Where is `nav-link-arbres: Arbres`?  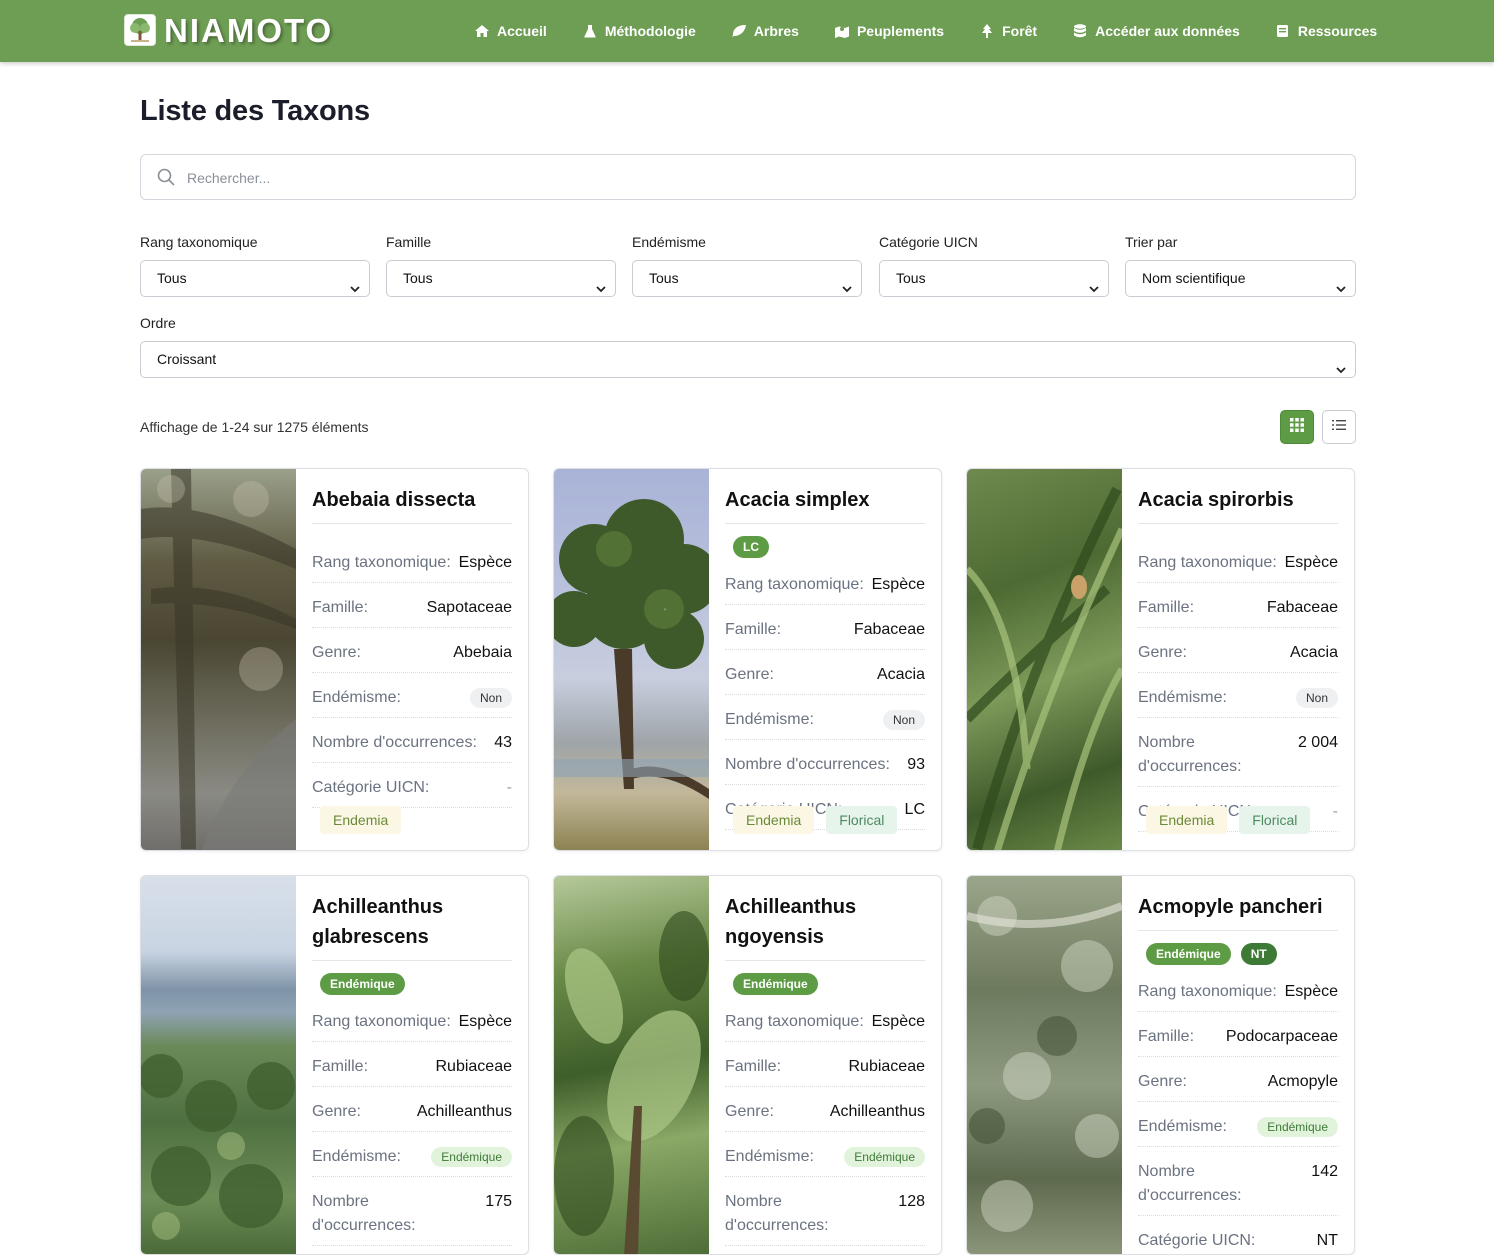 nav-link-arbres: Arbres is located at coordinates (765, 31).